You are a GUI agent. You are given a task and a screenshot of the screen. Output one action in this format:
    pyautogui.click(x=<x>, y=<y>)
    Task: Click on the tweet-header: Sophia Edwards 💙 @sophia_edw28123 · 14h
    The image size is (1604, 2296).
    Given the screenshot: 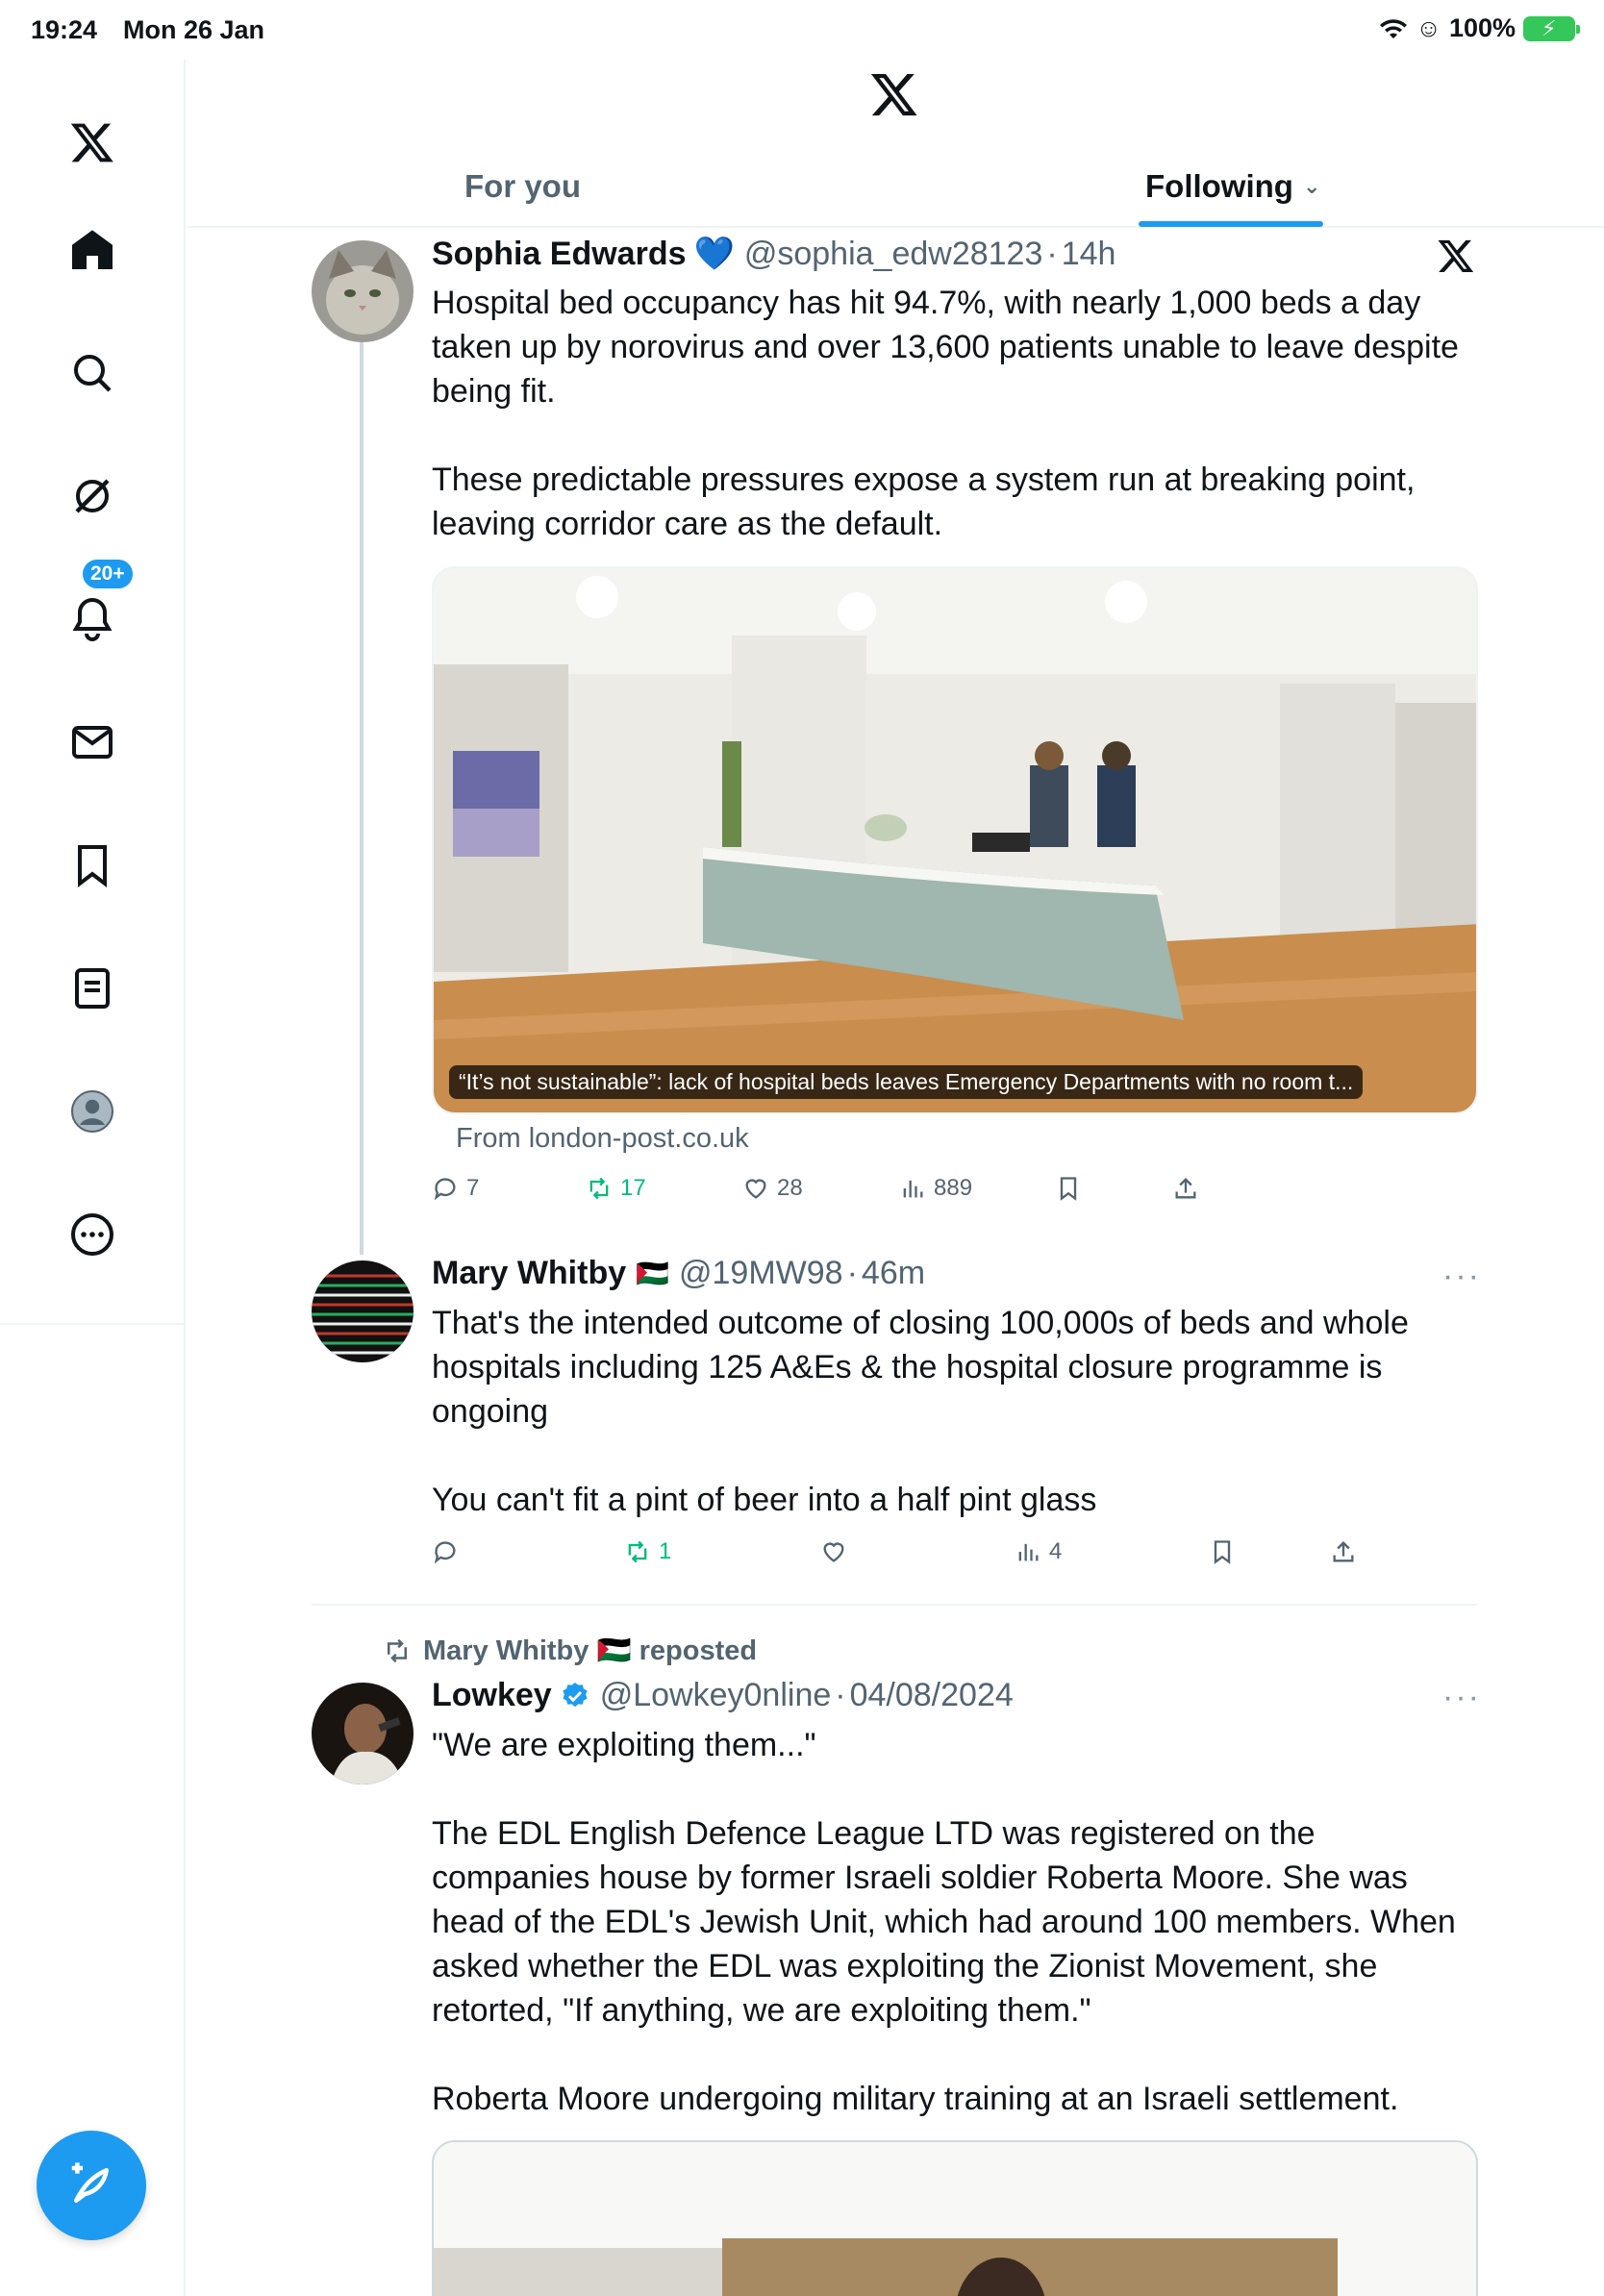 What is the action you would take?
    pyautogui.click(x=773, y=254)
    